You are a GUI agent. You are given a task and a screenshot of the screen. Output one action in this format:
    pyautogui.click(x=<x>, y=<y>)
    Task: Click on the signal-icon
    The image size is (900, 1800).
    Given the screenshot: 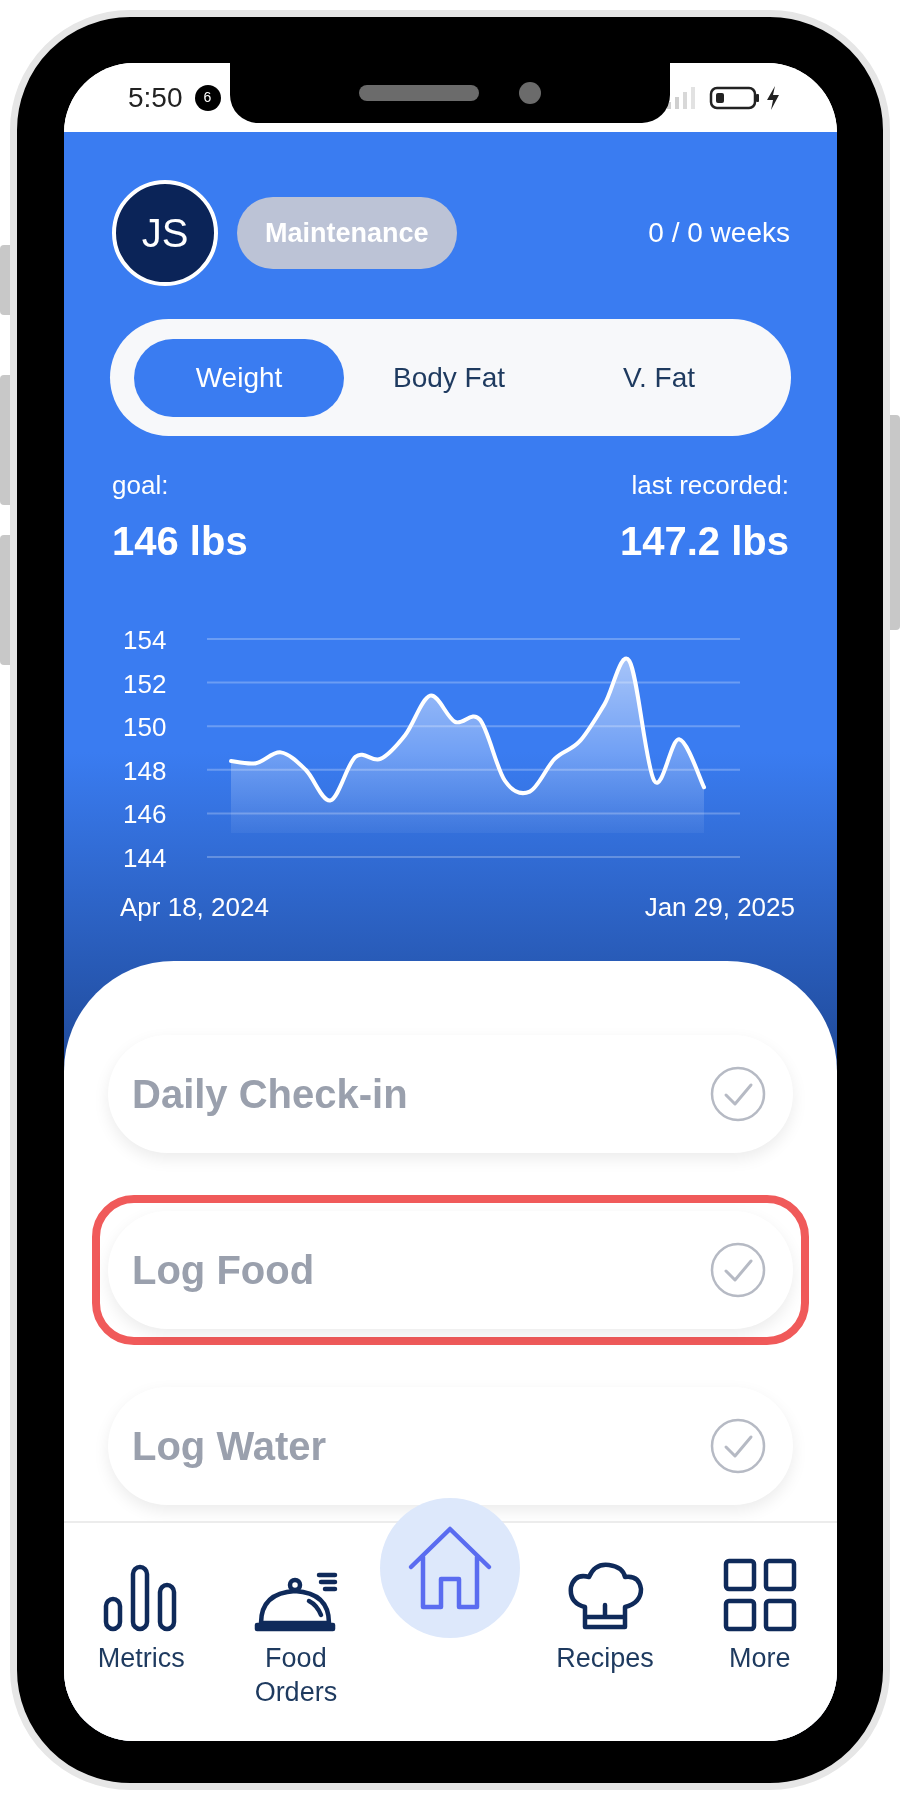 What is the action you would take?
    pyautogui.click(x=680, y=97)
    